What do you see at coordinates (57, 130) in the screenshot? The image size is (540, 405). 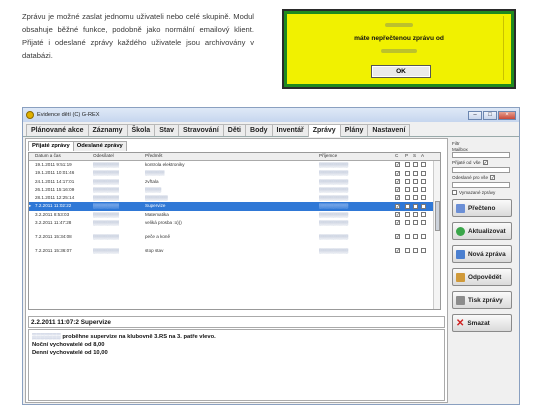 I see `tab-planovane-akce: Plánované akce` at bounding box center [57, 130].